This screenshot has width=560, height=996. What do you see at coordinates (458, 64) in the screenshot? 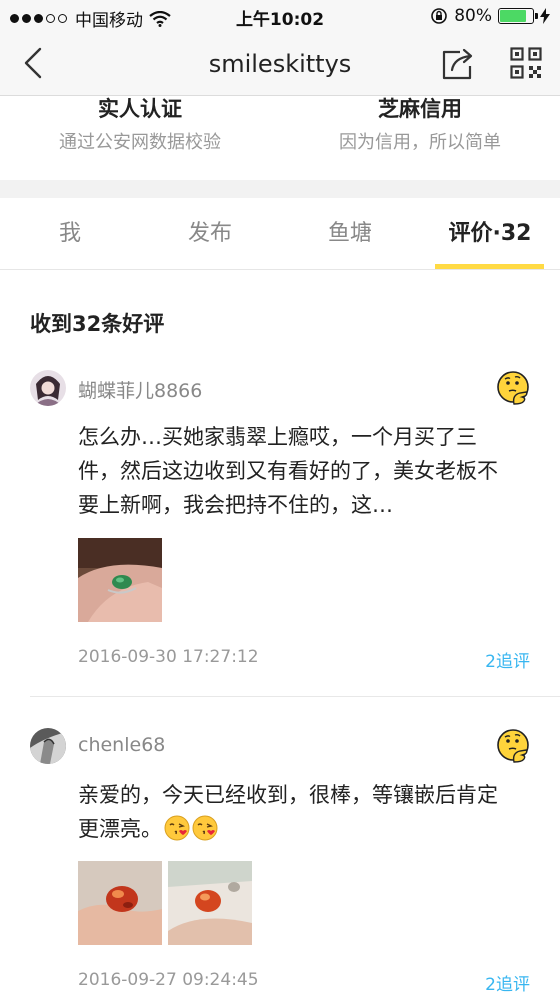
I see `share-icon` at bounding box center [458, 64].